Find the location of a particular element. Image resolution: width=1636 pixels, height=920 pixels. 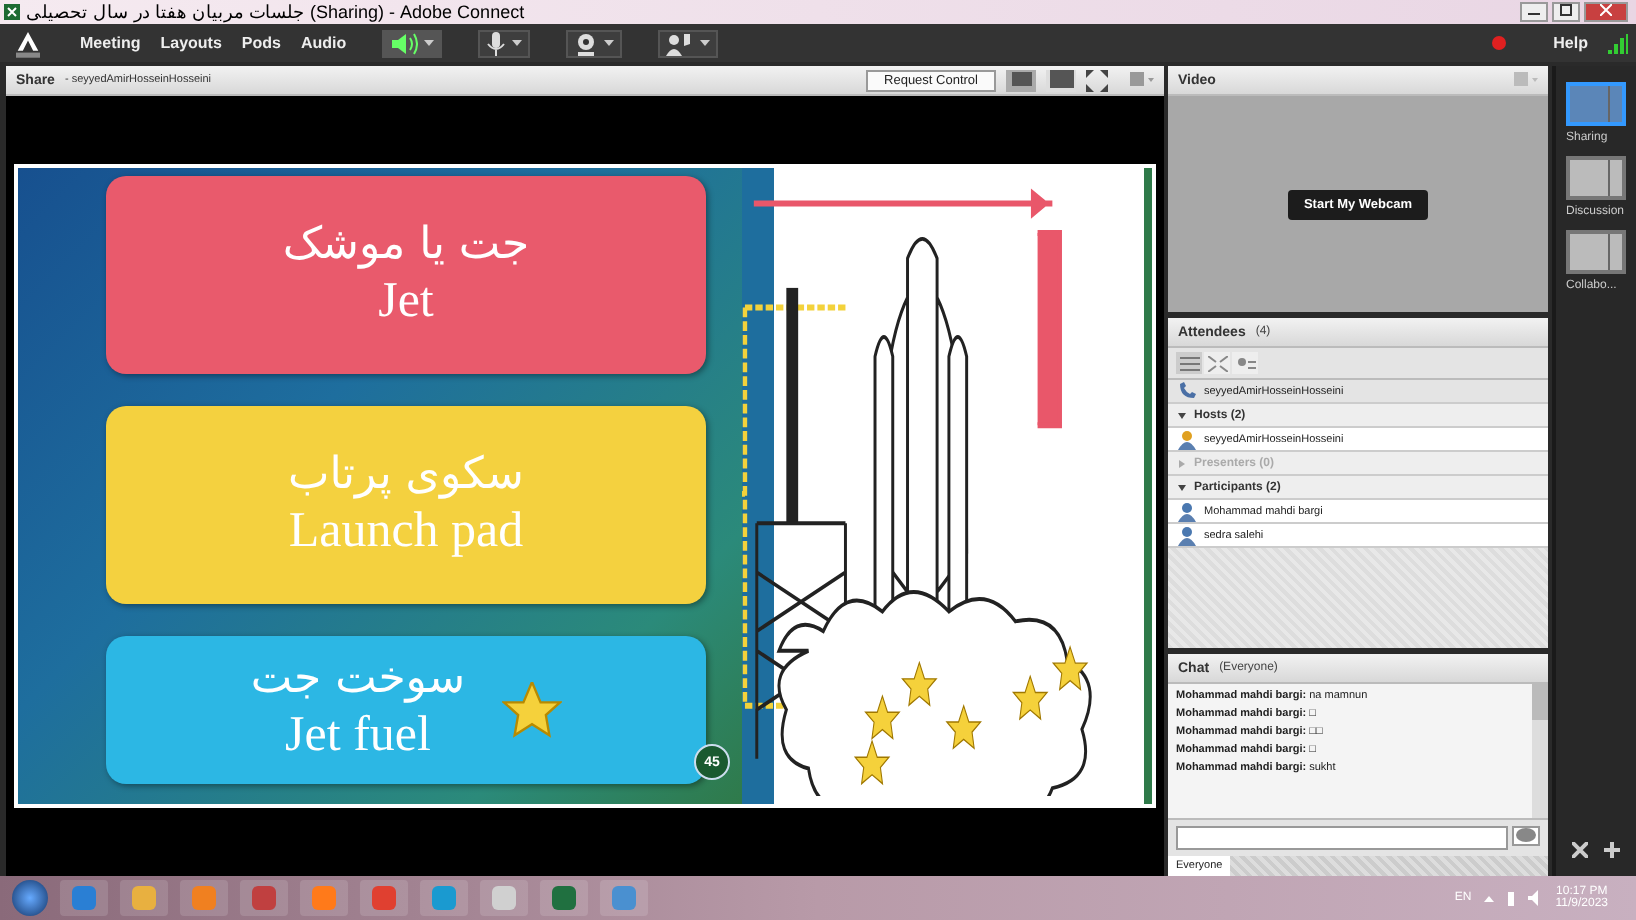

persian-term: جت یا موشک is located at coordinates (406, 244).